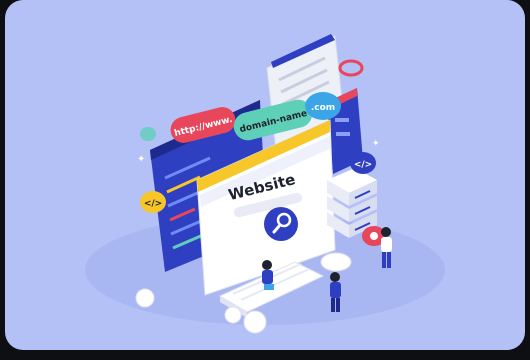  Describe the element at coordinates (351, 68) in the screenshot. I see `decor-ring-red` at that location.